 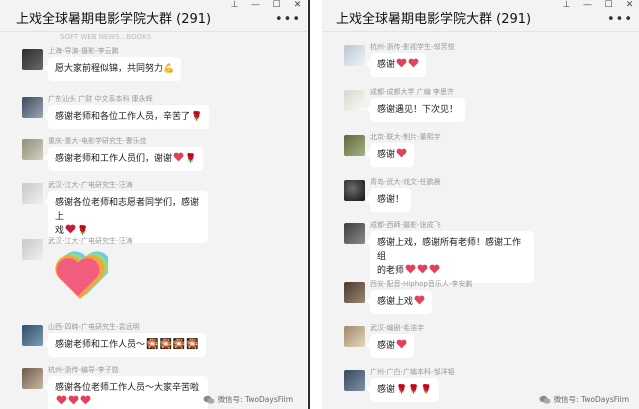 I want to click on message-text: 感谢上戏, so click(x=395, y=302).